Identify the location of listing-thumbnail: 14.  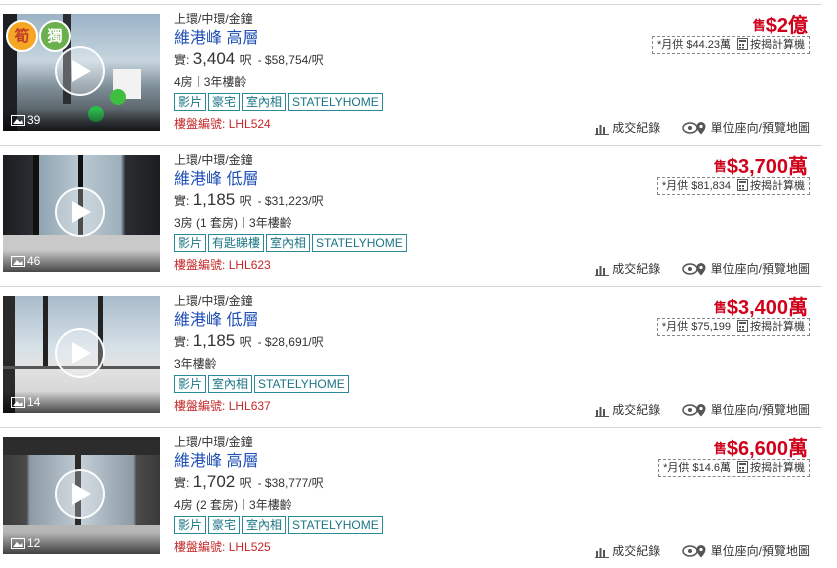
(81, 354).